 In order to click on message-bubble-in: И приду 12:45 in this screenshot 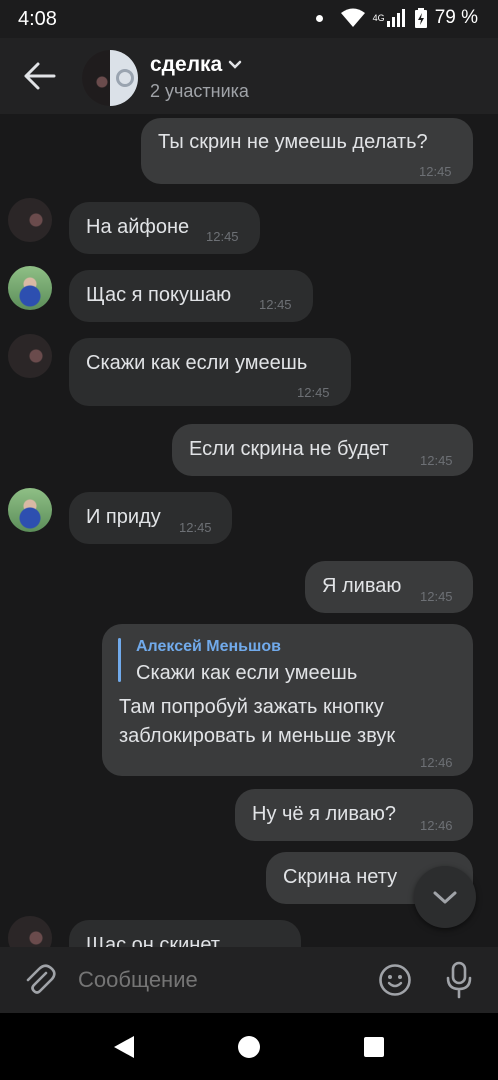, I will do `click(150, 518)`.